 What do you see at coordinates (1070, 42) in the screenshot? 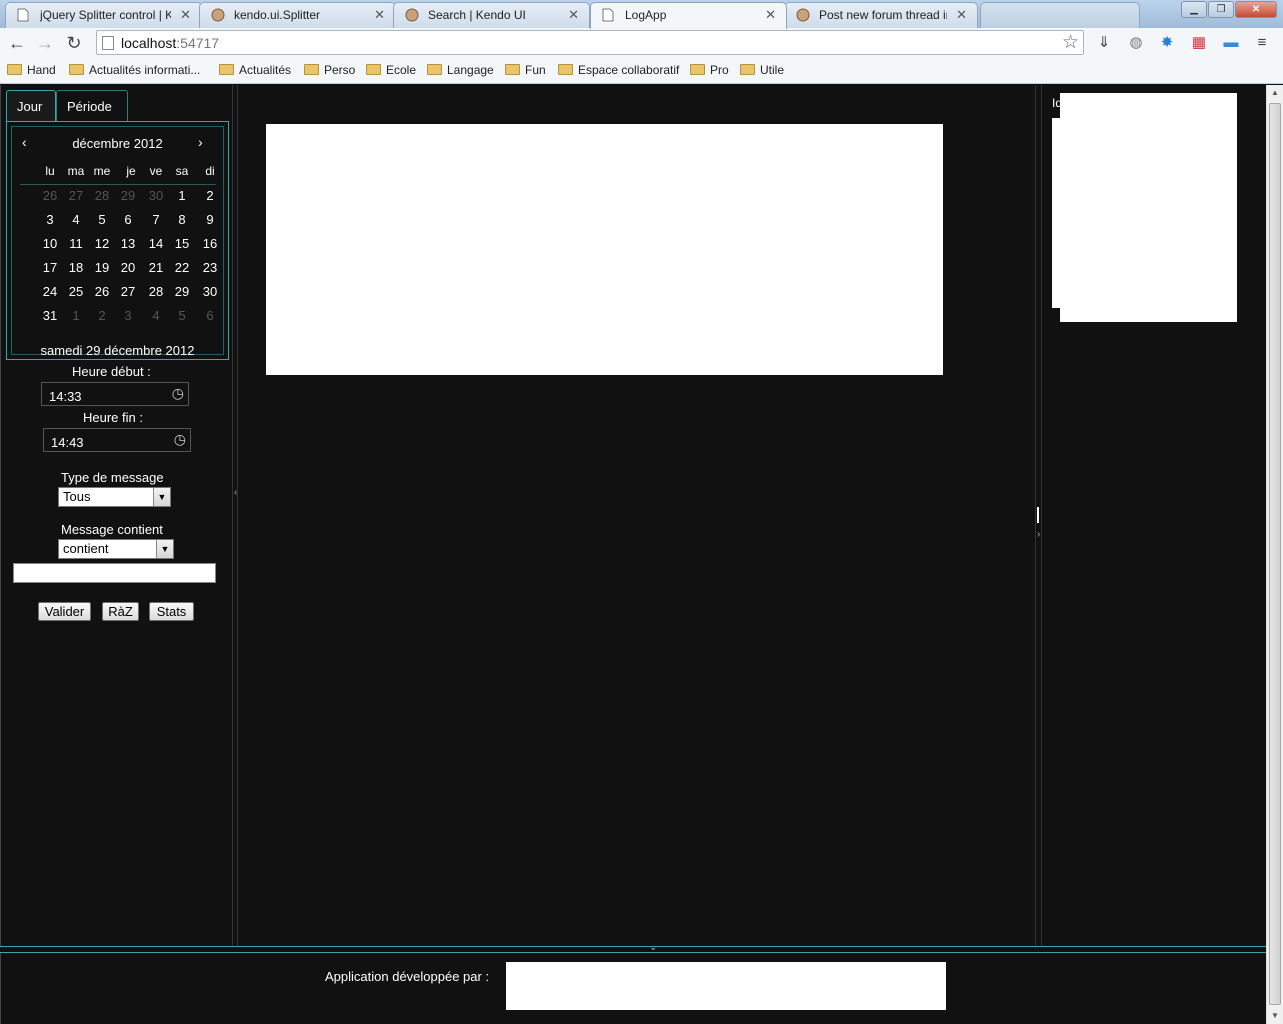
I see `bookmark-star-icon: ☆` at bounding box center [1070, 42].